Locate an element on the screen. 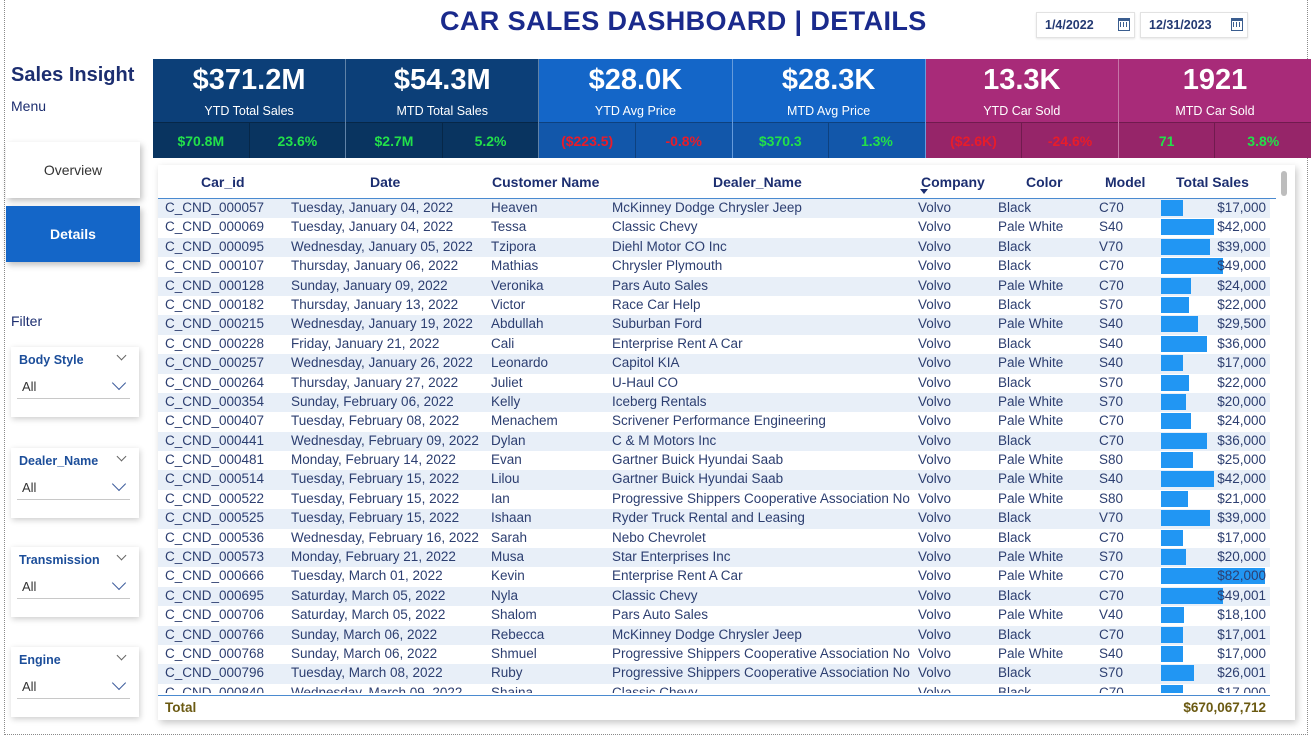 This screenshot has height=737, width=1313. kpi-label: YTD Avg Price is located at coordinates (635, 111).